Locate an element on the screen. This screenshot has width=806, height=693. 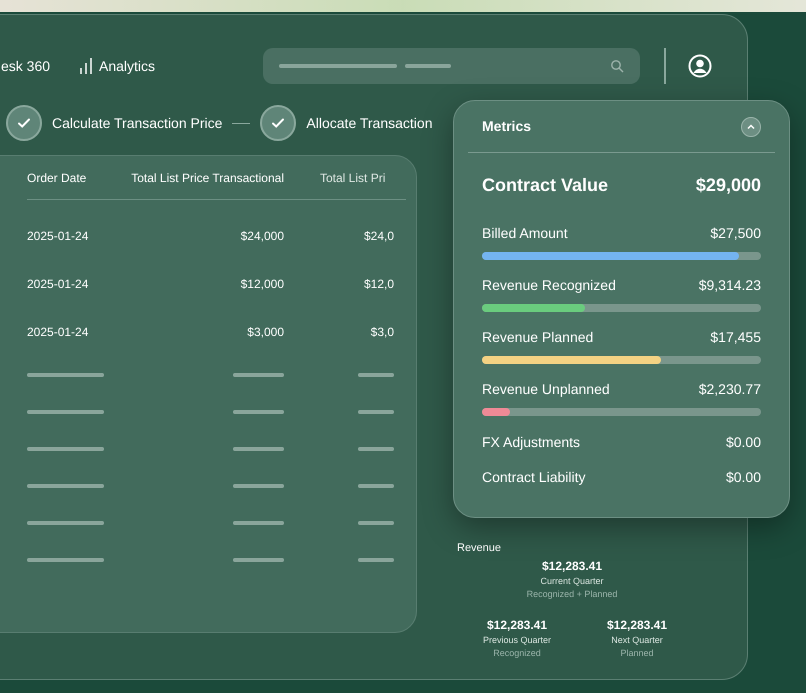
revenue-title: Revenue is located at coordinates (479, 548).